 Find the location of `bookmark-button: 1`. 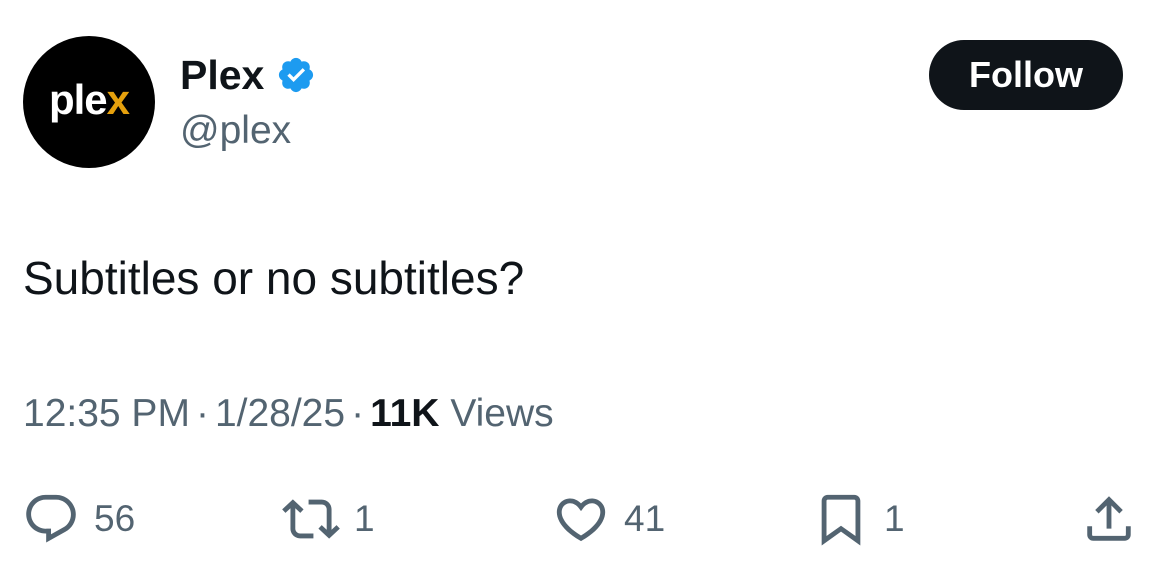

bookmark-button: 1 is located at coordinates (858, 519).